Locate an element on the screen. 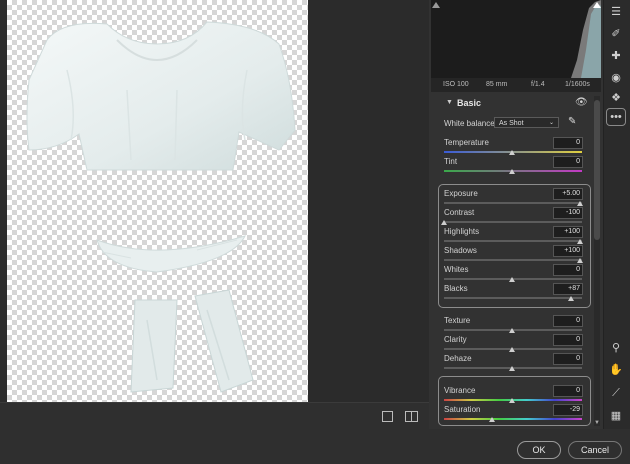 Image resolution: width=630 pixels, height=464 pixels. sliders-icon: ☰ is located at coordinates (616, 11).